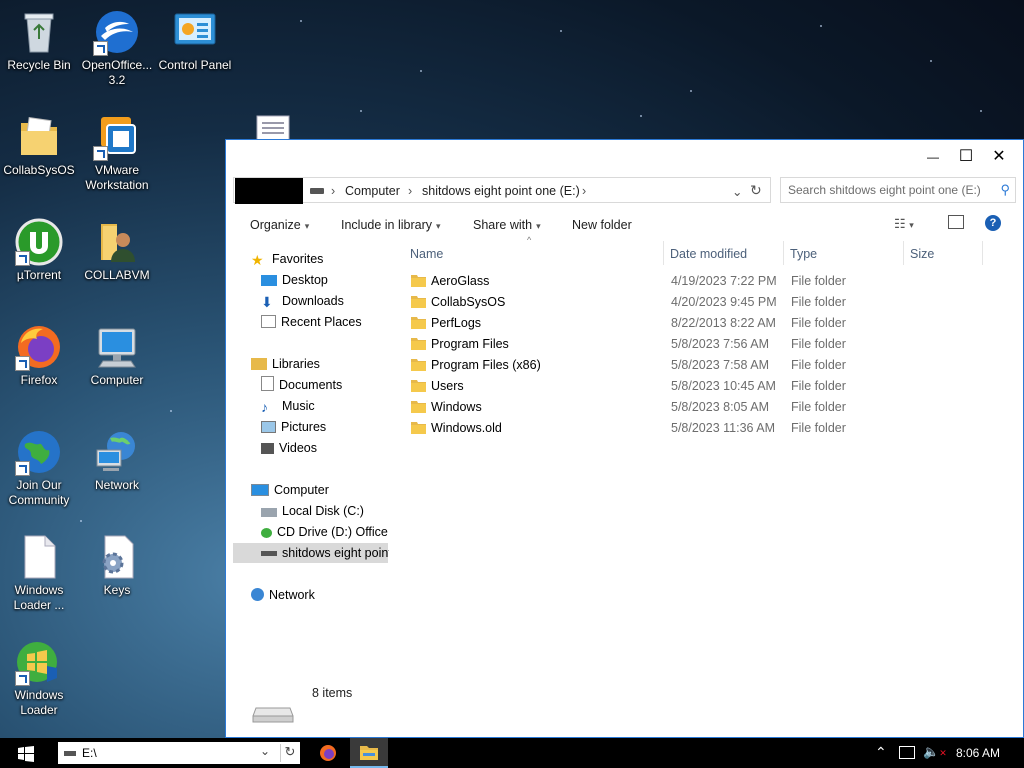 The image size is (1024, 768). What do you see at coordinates (302, 301) in the screenshot?
I see `nav-downloads: ⬇ Downloads` at bounding box center [302, 301].